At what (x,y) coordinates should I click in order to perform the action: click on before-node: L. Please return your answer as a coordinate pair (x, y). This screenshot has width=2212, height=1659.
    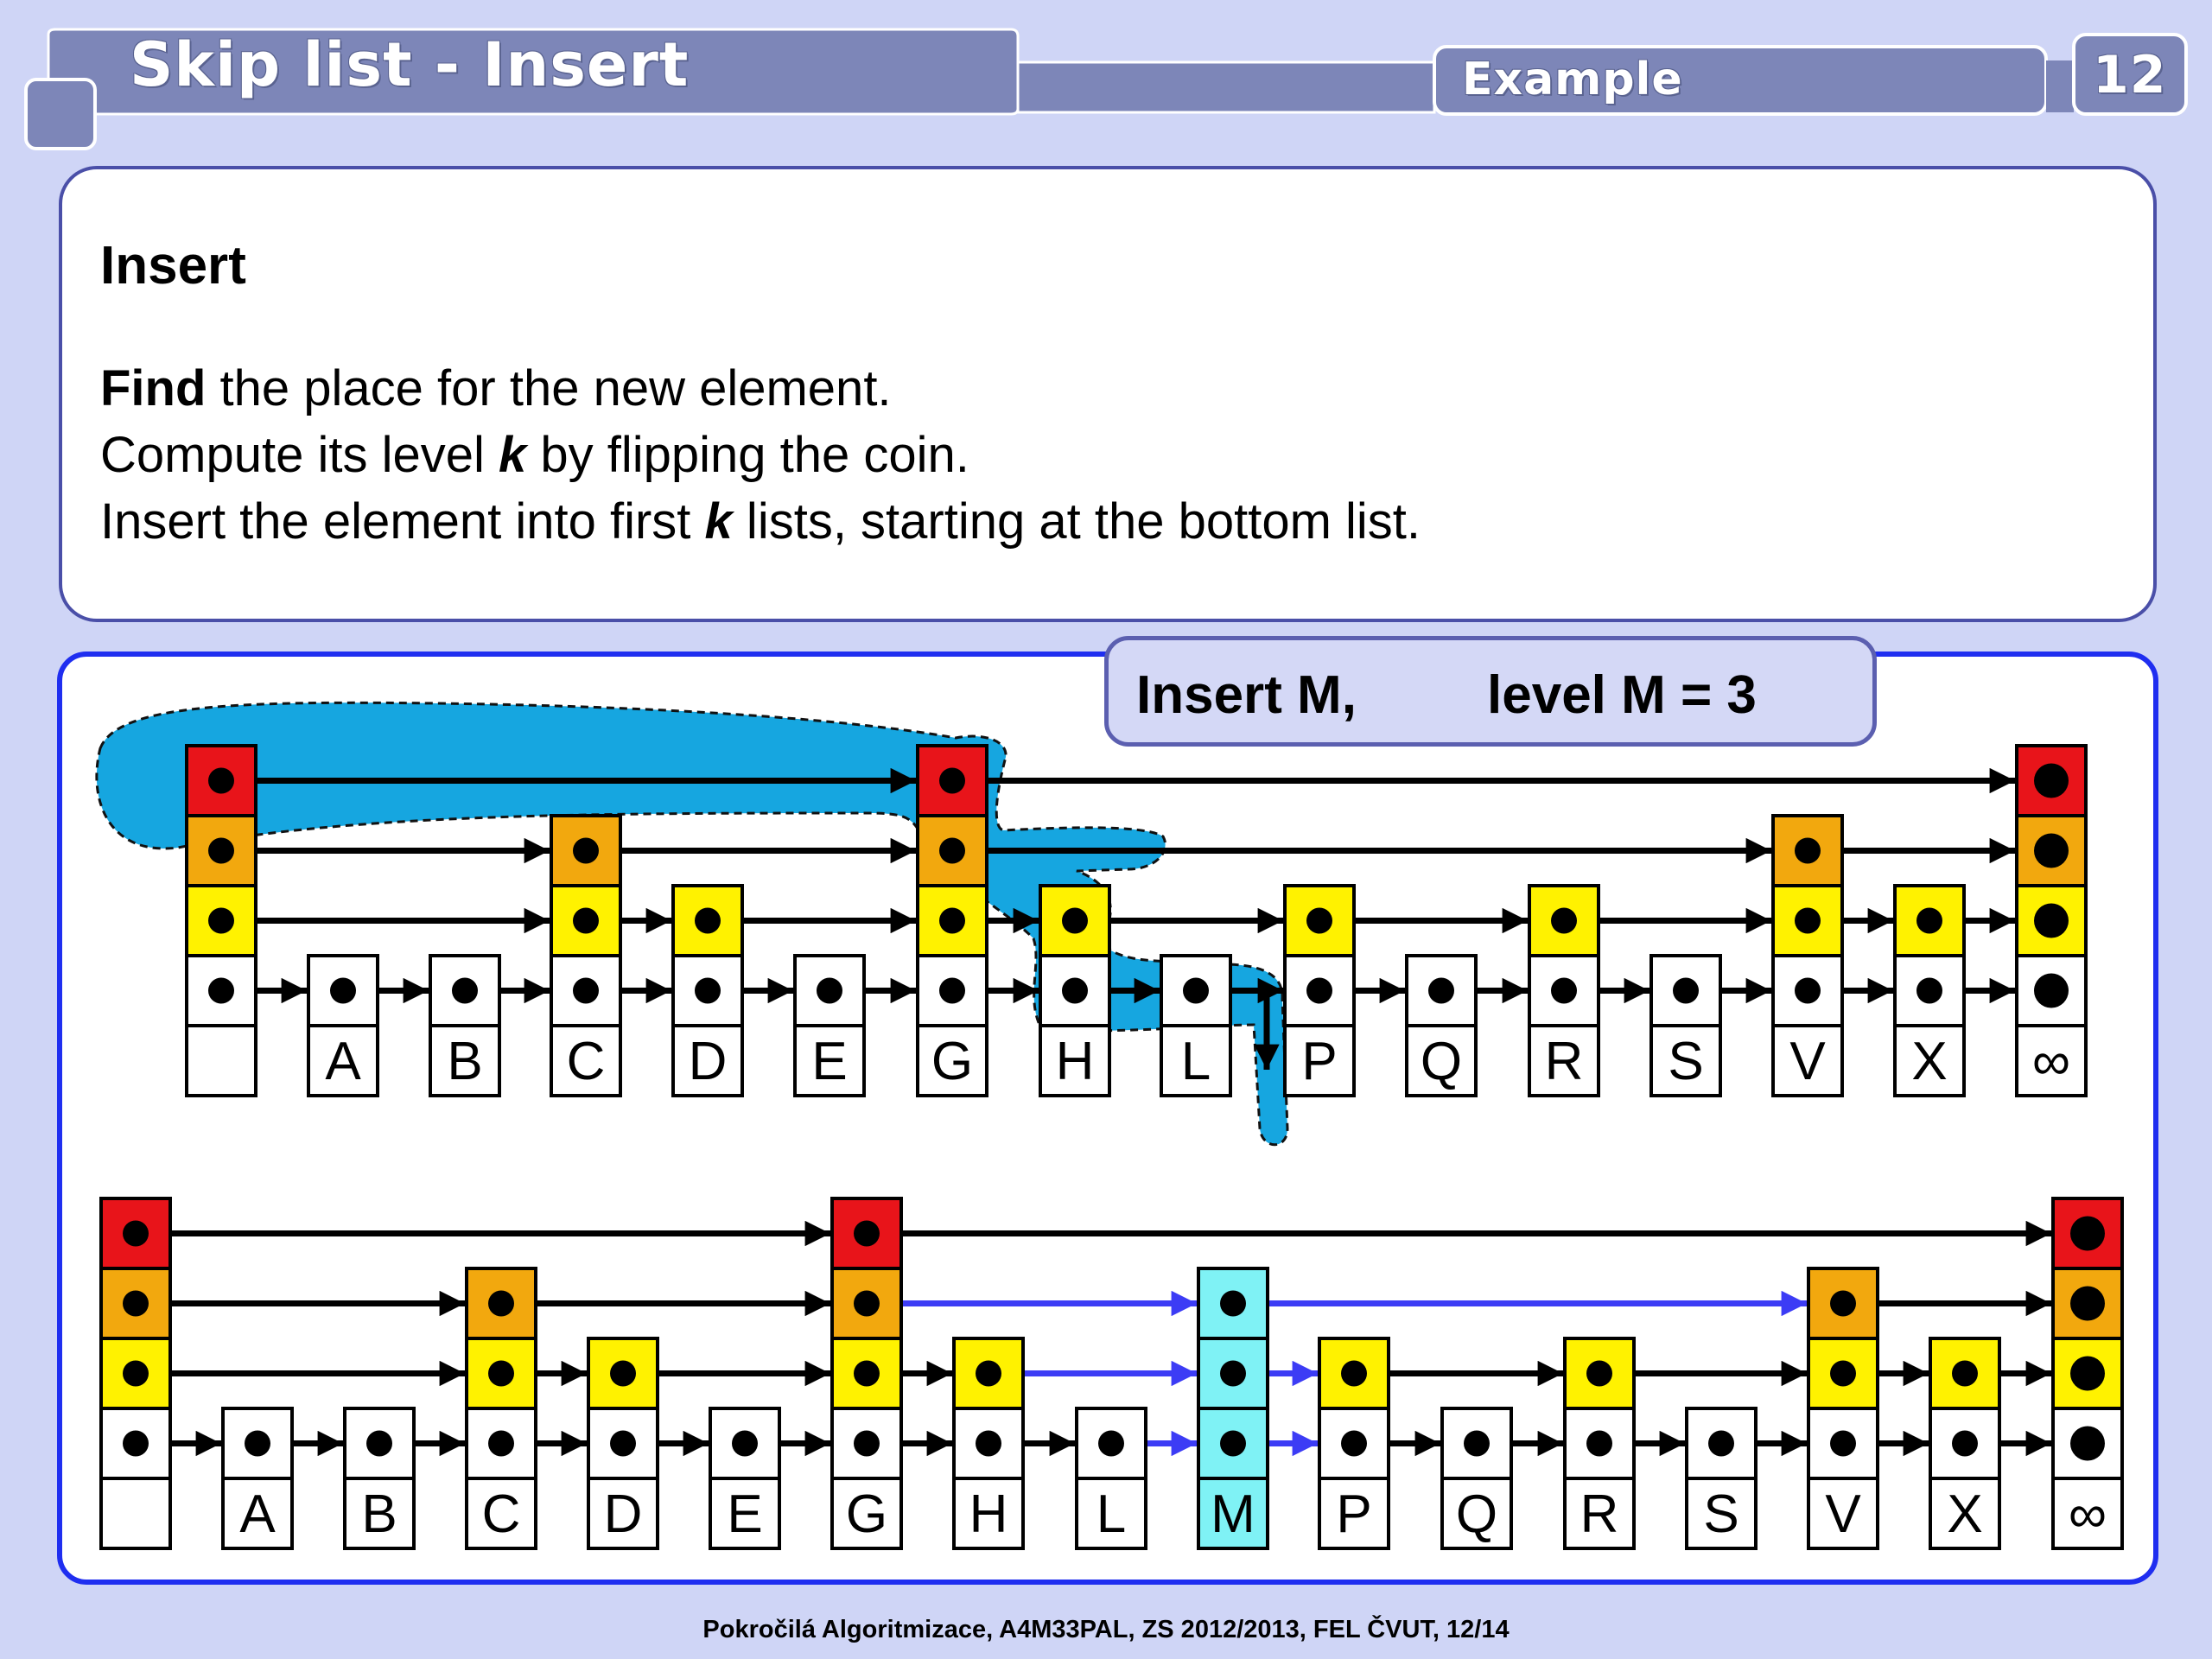
    Looking at the image, I should click on (1196, 1025).